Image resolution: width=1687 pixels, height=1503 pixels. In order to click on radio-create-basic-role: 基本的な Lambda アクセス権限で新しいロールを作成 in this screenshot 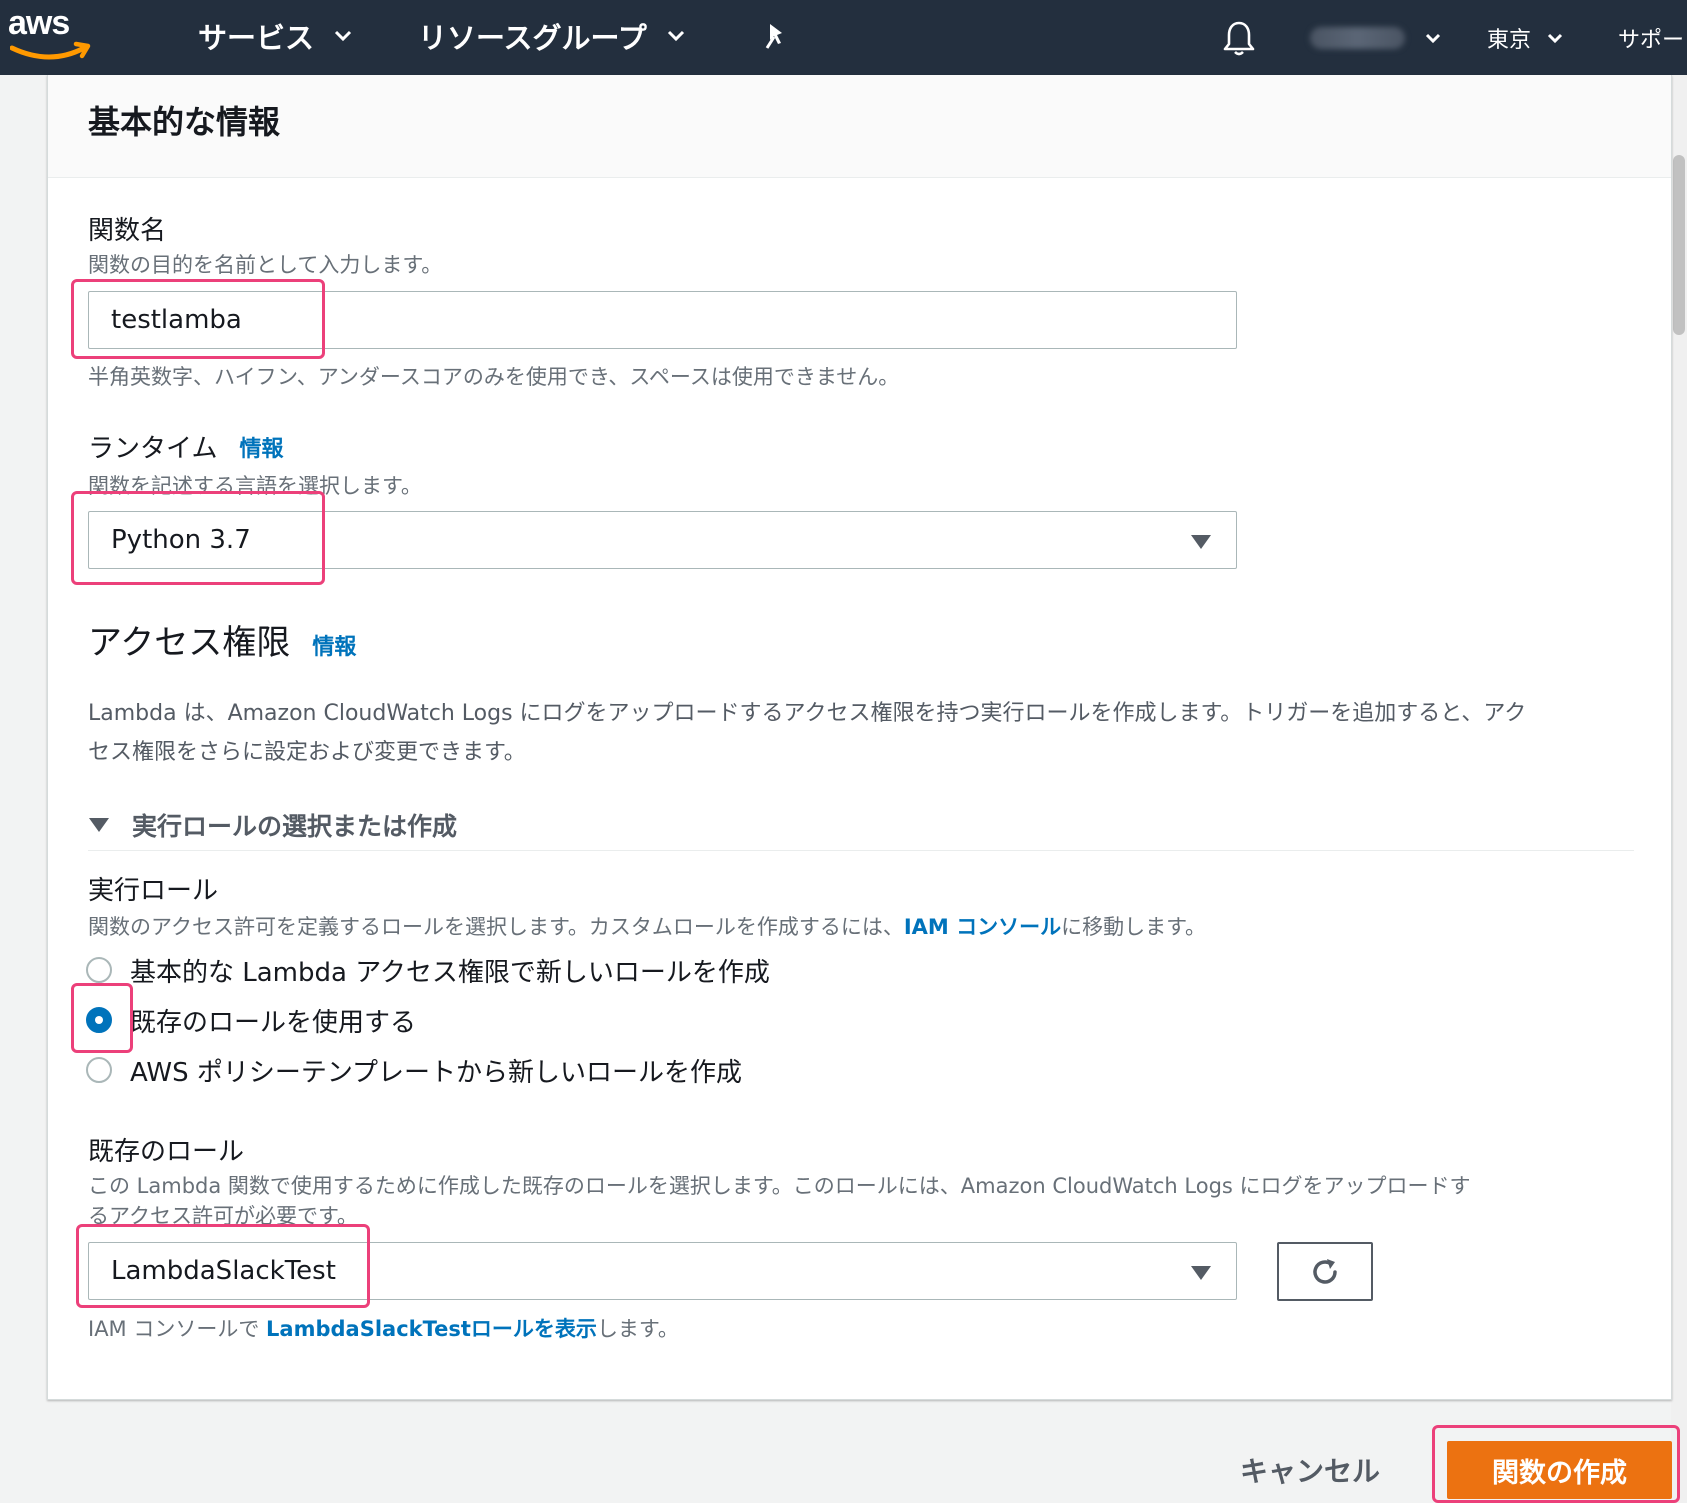, I will do `click(428, 970)`.